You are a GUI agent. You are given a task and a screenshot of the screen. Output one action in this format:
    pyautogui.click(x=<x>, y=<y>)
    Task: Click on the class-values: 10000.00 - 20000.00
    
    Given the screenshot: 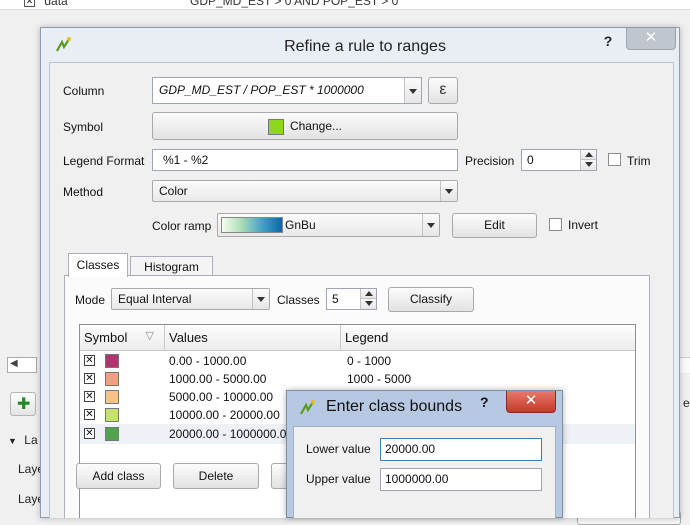 What is the action you would take?
    pyautogui.click(x=224, y=415)
    